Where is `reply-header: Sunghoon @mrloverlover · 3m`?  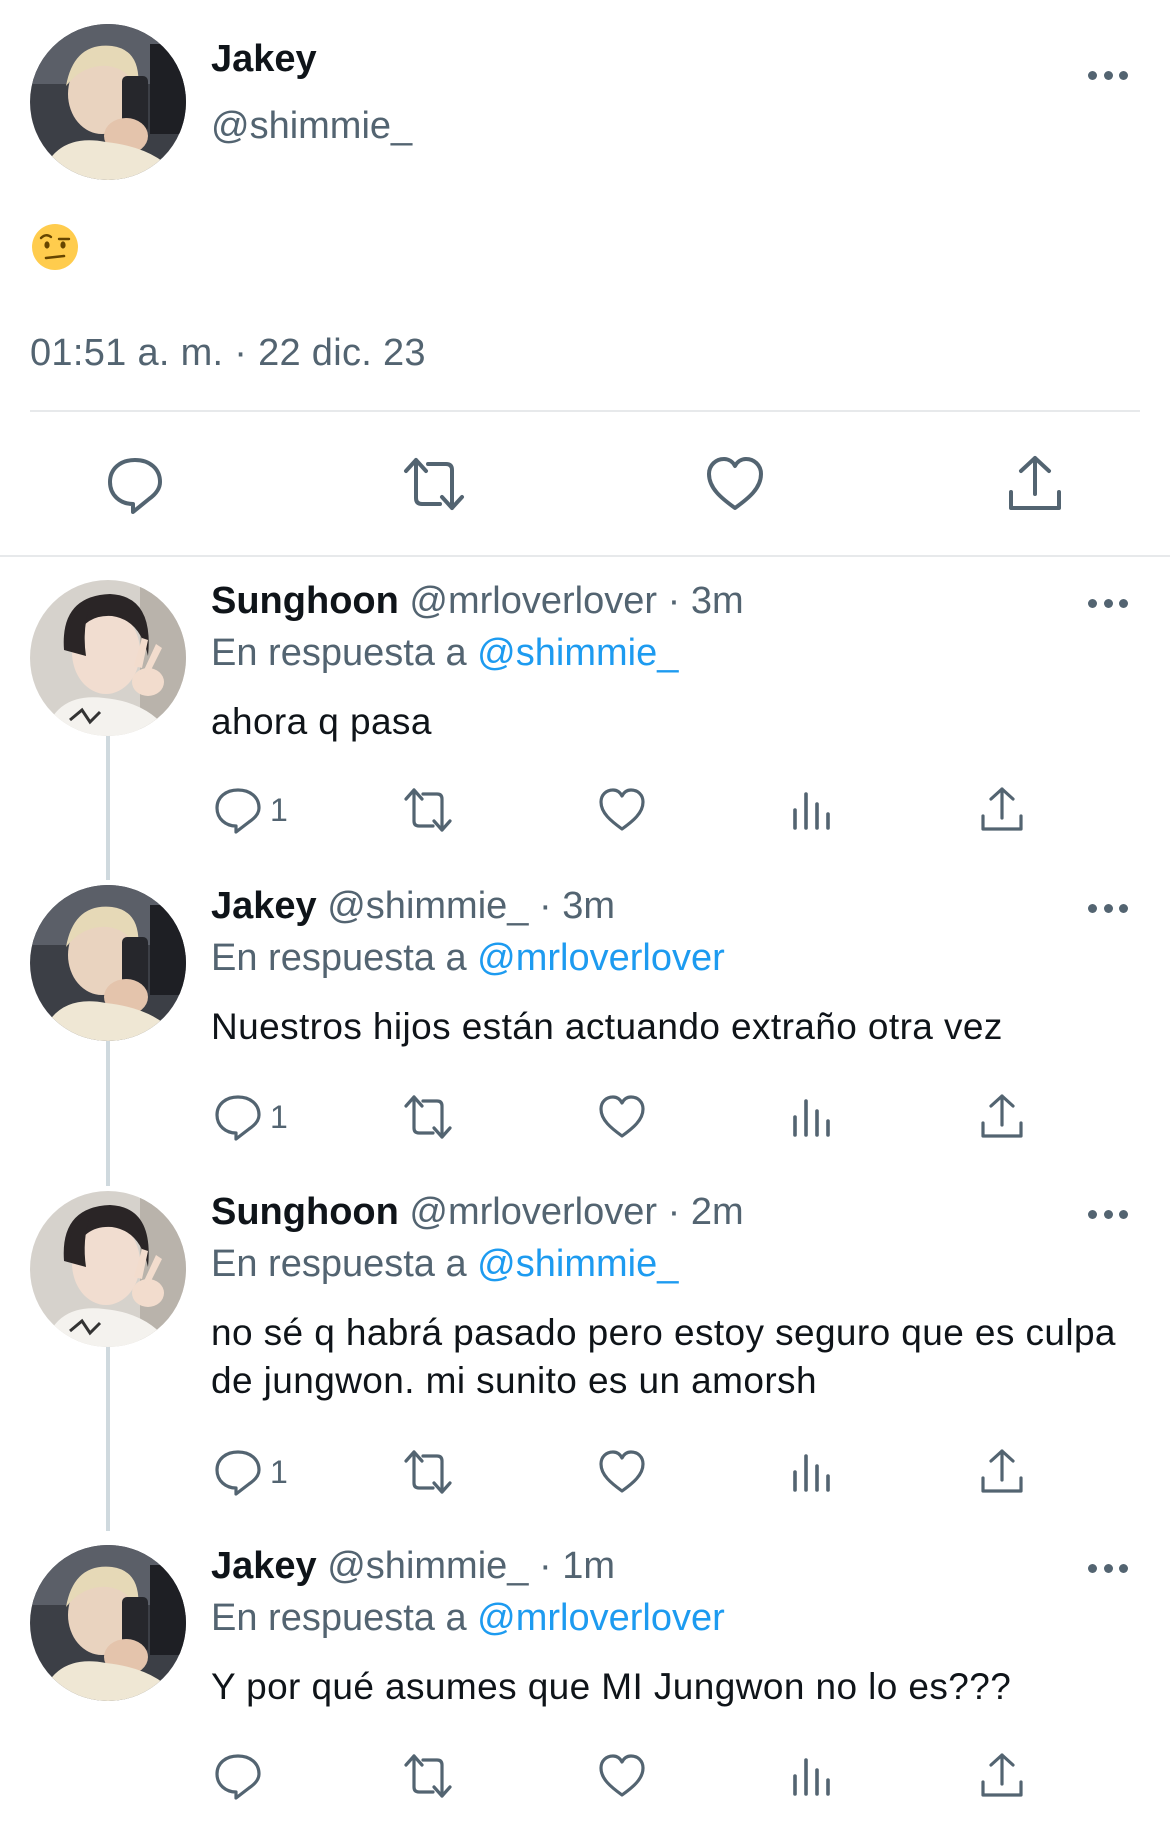
reply-header: Sunghoon @mrloverlover · 3m is located at coordinates (477, 601).